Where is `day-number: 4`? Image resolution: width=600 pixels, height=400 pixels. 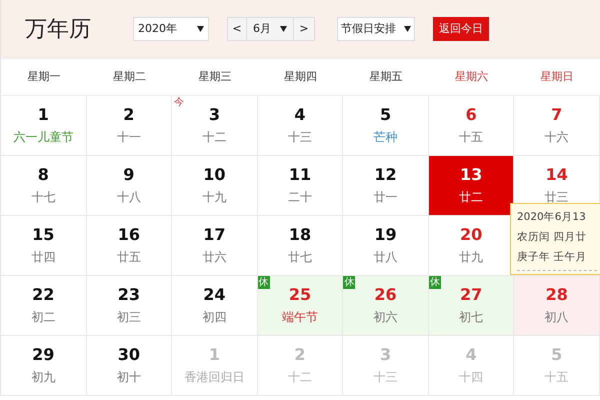 day-number: 4 is located at coordinates (300, 114).